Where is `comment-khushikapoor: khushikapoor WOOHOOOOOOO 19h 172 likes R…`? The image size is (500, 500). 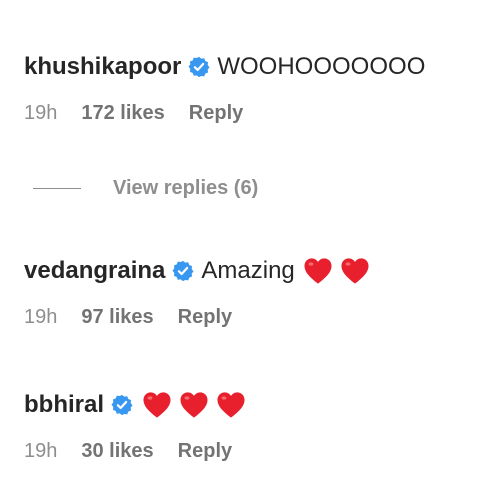 comment-khushikapoor: khushikapoor WOOHOOOOOOO 19h 172 likes R… is located at coordinates (224, 89).